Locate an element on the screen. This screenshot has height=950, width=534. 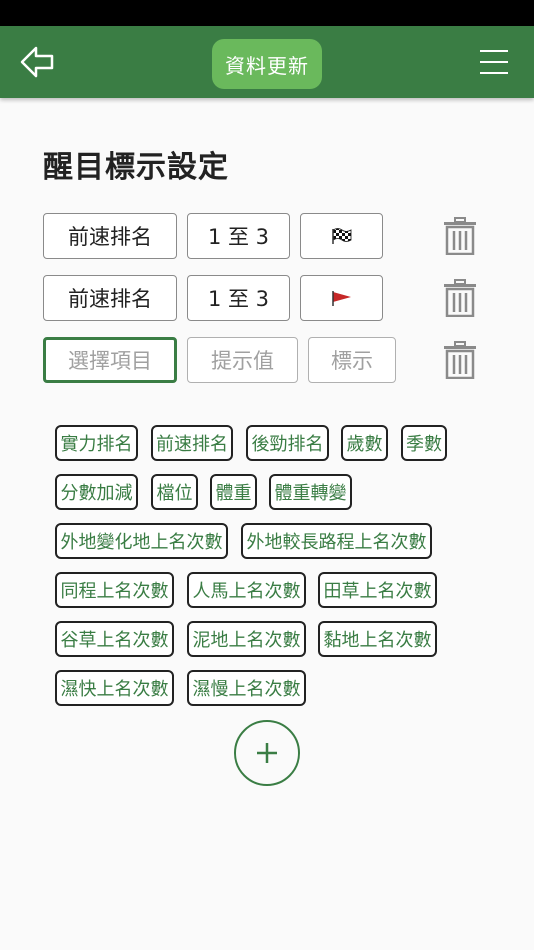
add-rule-button is located at coordinates (267, 753).